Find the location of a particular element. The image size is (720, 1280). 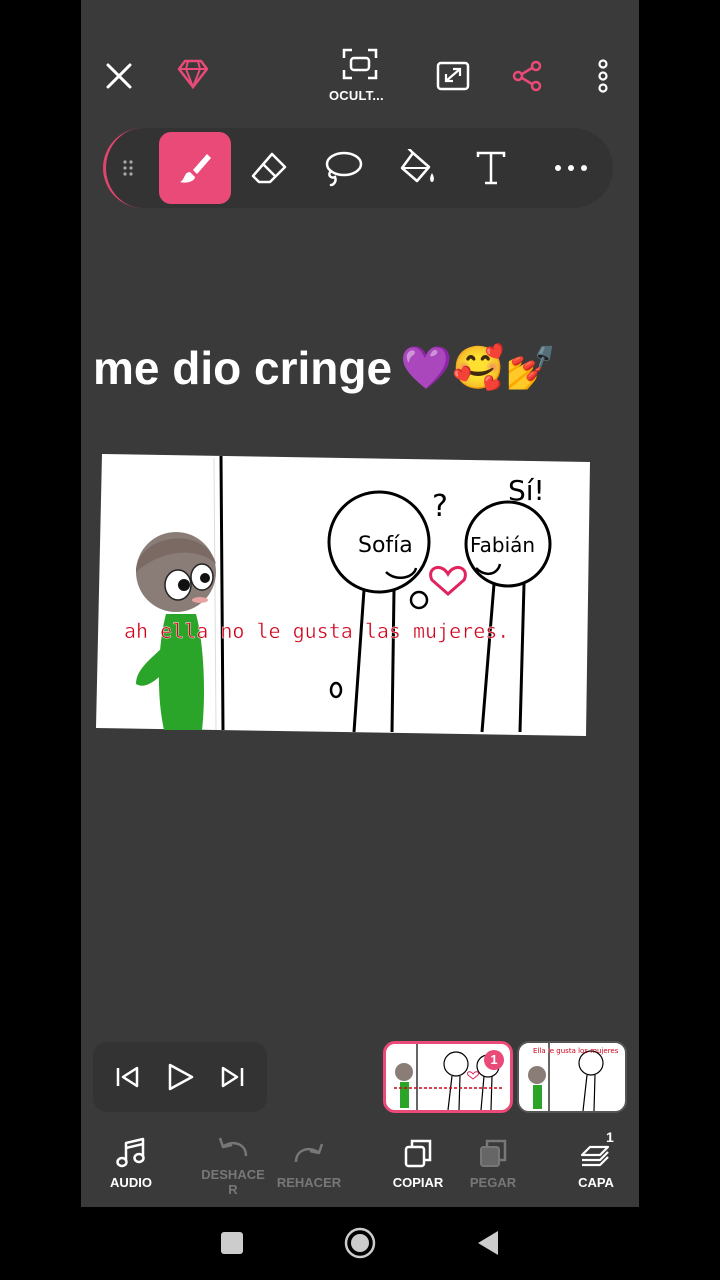

skip-start-icon is located at coordinates (127, 1077).